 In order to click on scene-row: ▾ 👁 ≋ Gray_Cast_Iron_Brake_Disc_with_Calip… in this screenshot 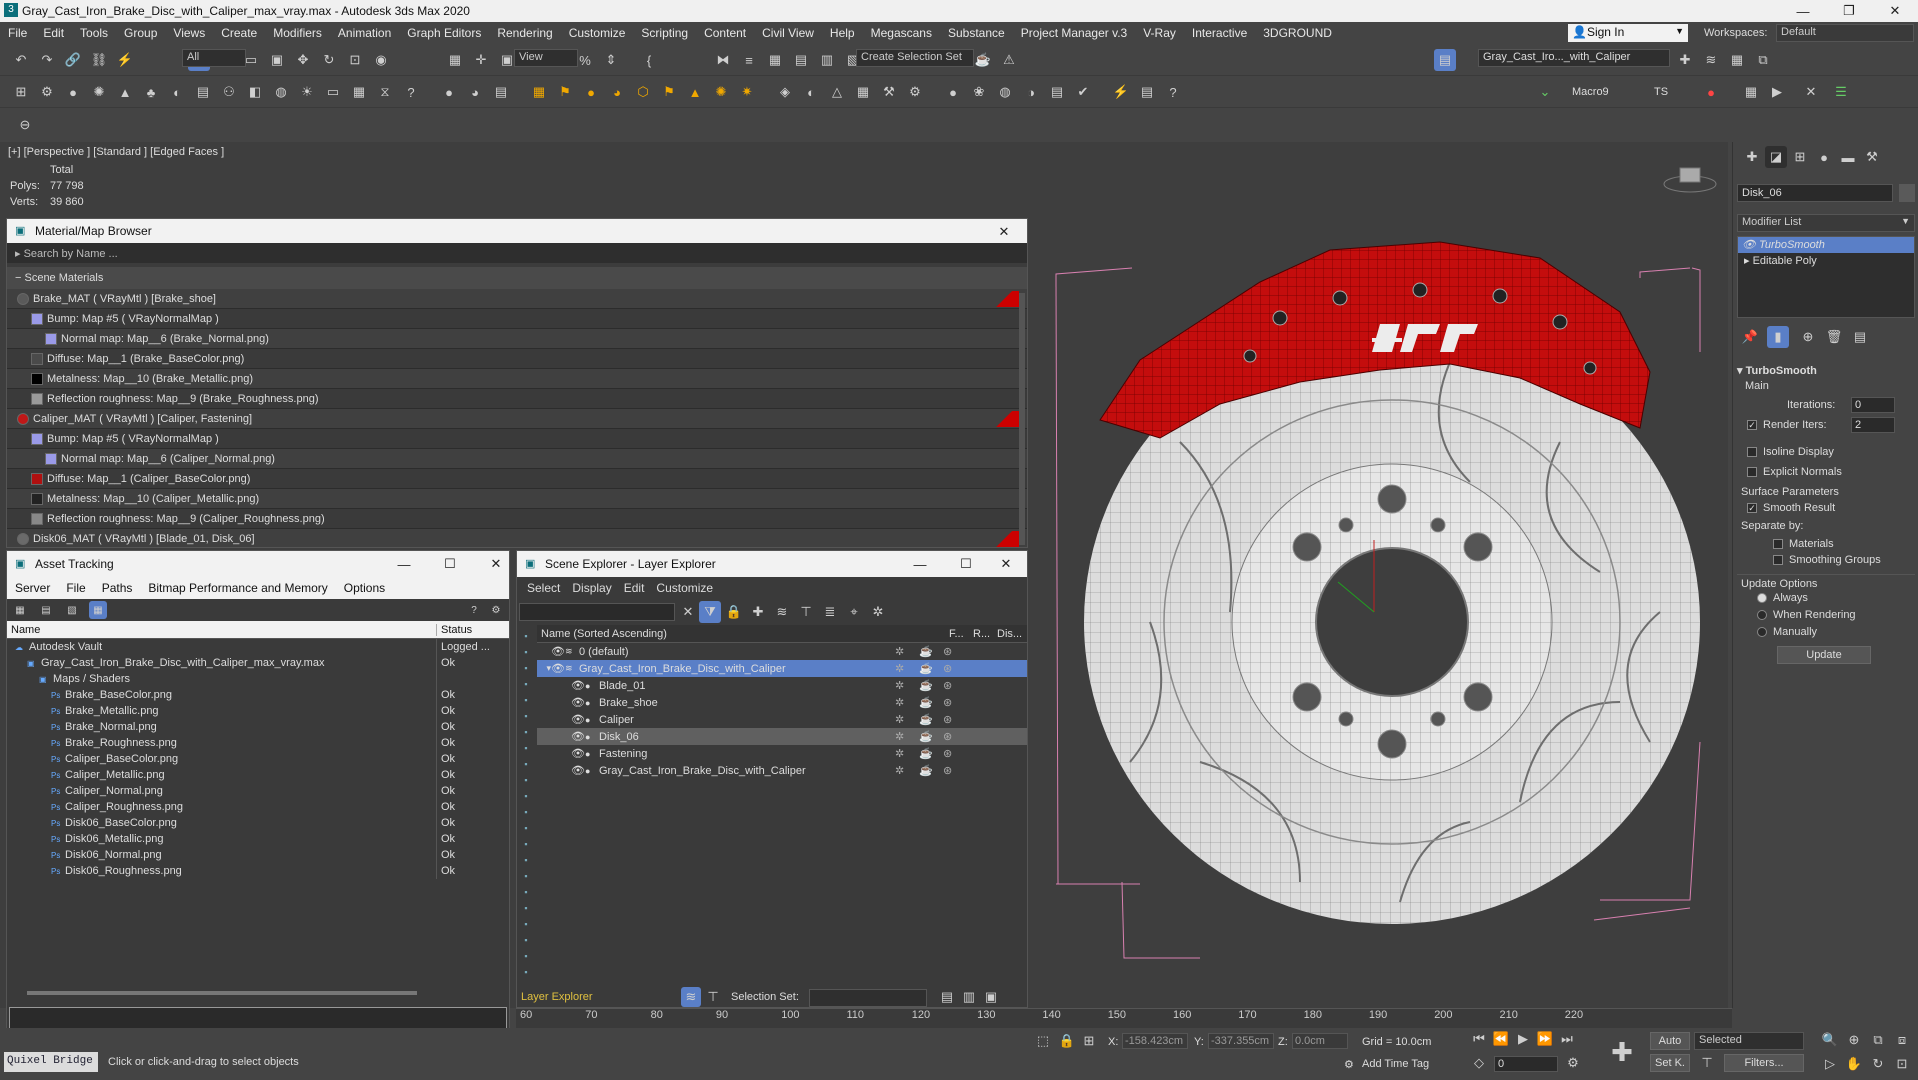, I will do `click(782, 668)`.